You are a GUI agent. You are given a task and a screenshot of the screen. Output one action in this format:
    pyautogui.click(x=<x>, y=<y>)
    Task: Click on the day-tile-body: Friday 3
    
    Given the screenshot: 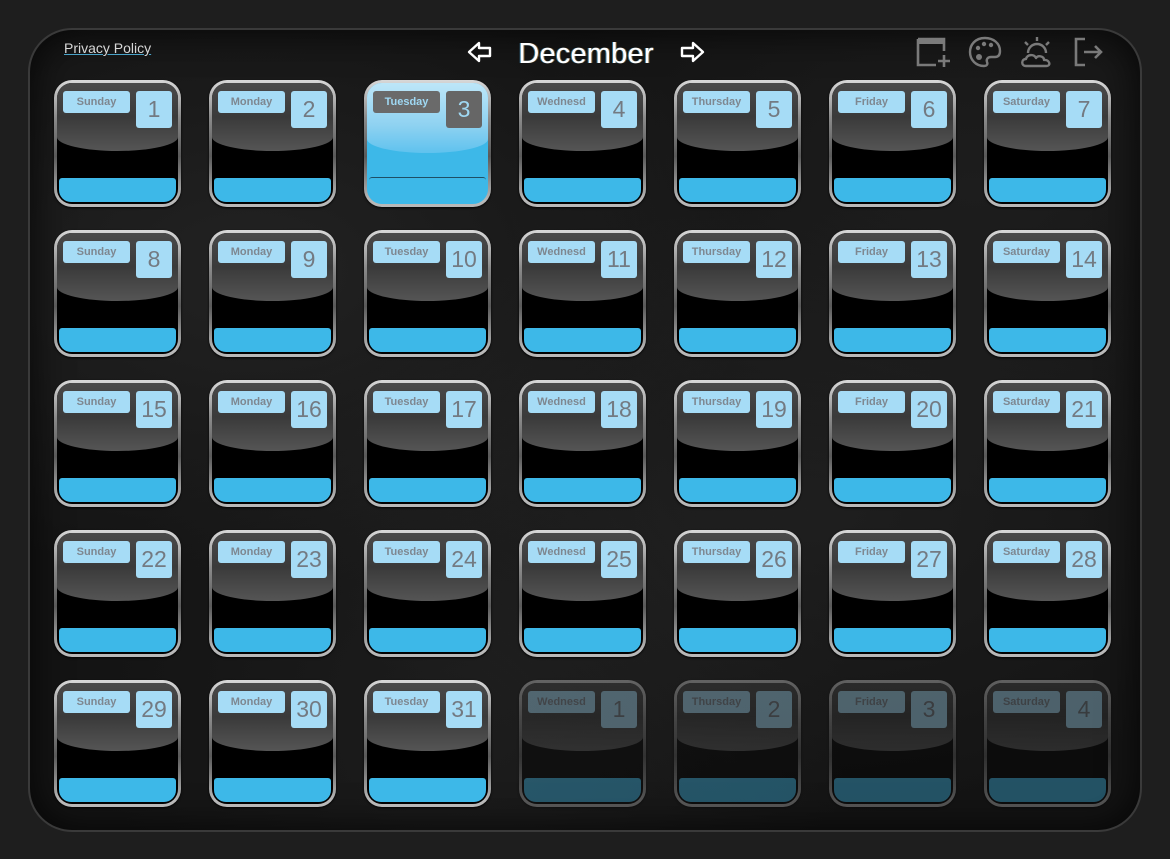 What is the action you would take?
    pyautogui.click(x=892, y=743)
    